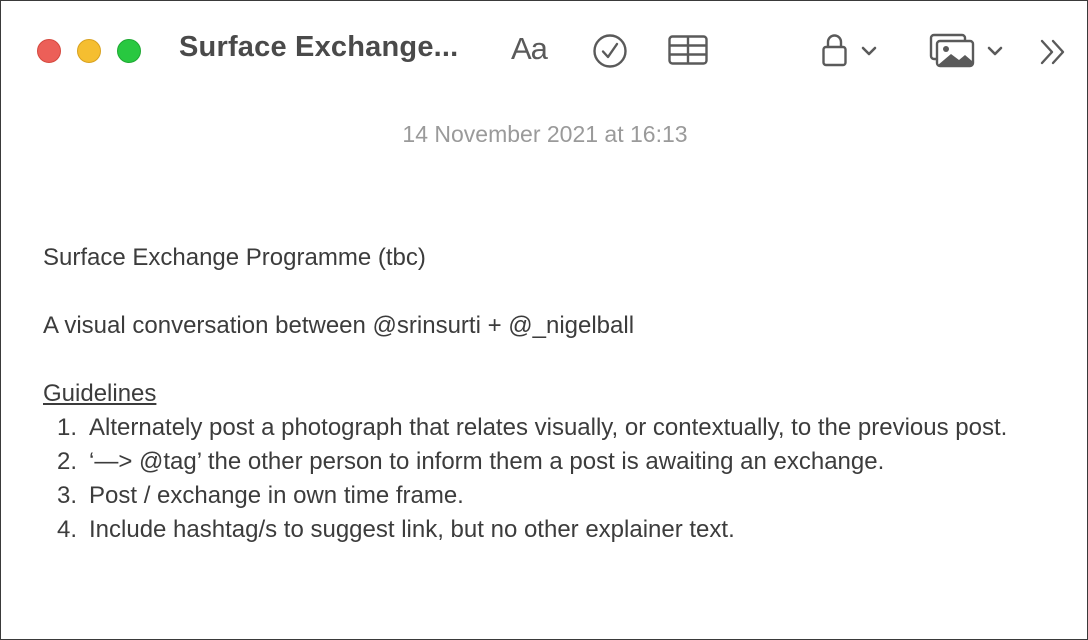  I want to click on more-chevrons-icon, so click(1054, 52).